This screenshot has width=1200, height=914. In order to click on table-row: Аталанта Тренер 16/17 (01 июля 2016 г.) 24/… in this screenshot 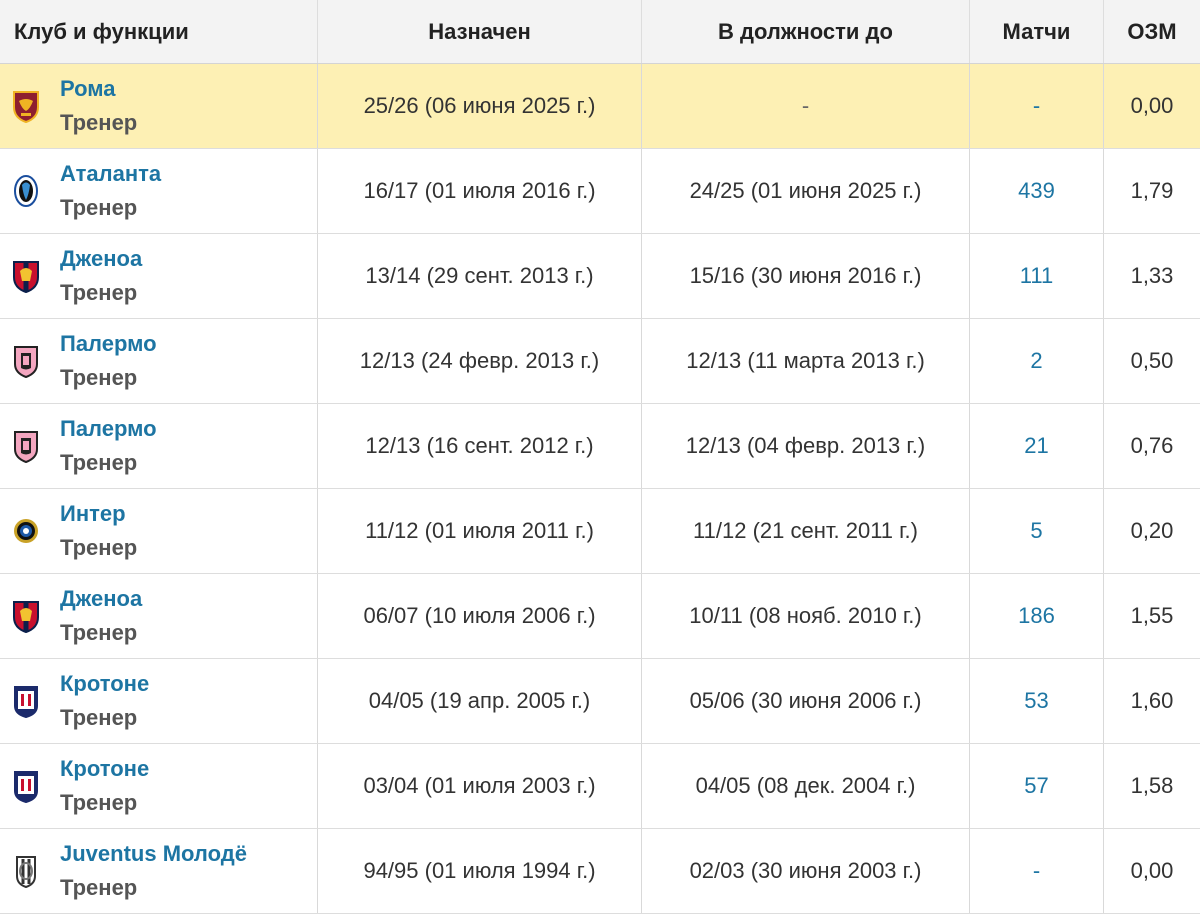, I will do `click(600, 191)`.